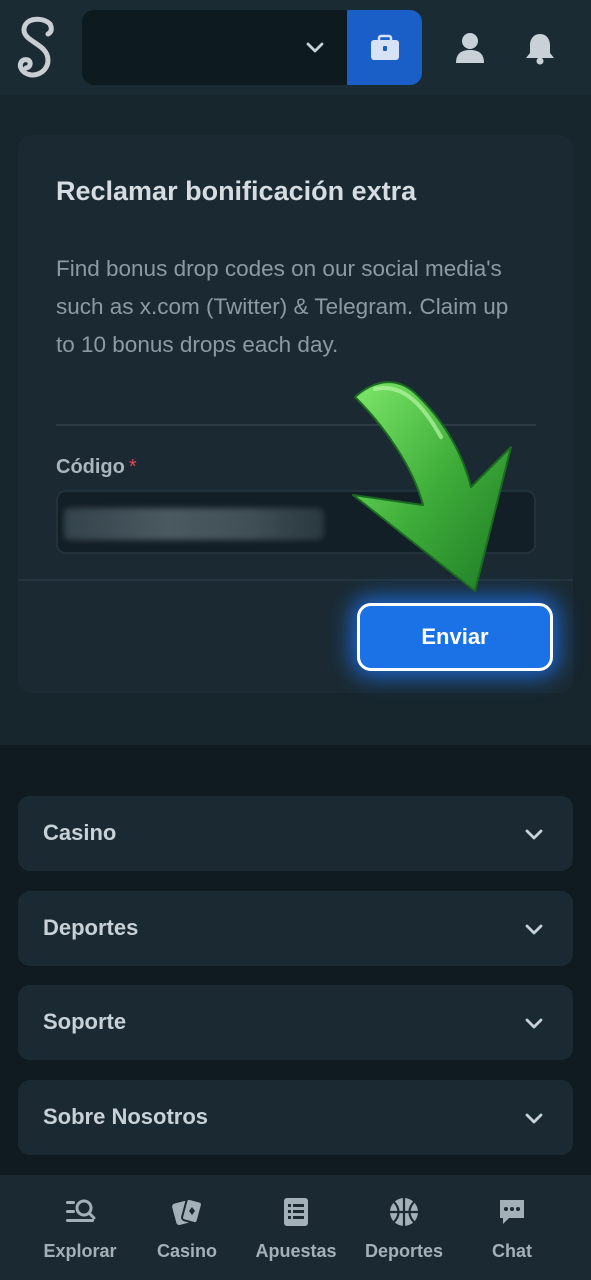  Describe the element at coordinates (126, 1116) in the screenshot. I see `accordion-label: Sobre Nosotros` at that location.